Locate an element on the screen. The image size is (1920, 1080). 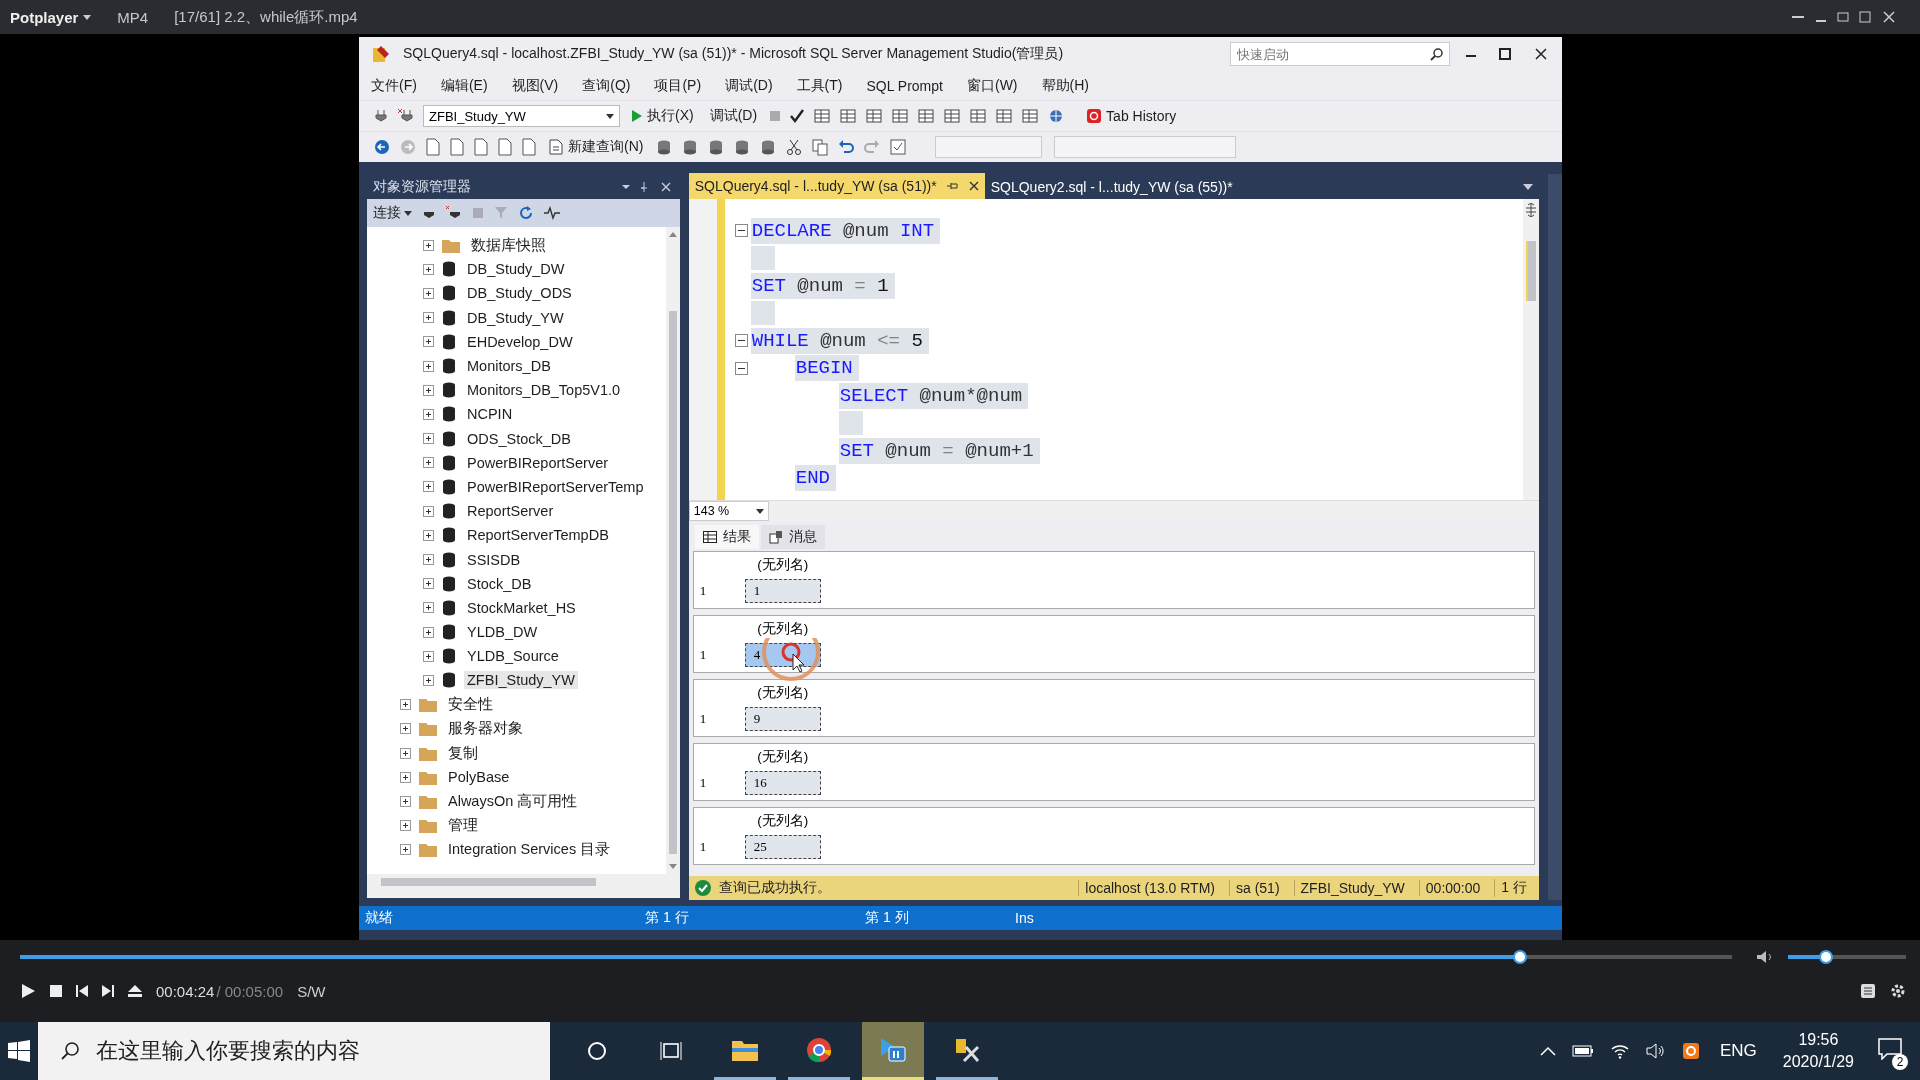
chevron-up-icon is located at coordinates (1547, 1051).